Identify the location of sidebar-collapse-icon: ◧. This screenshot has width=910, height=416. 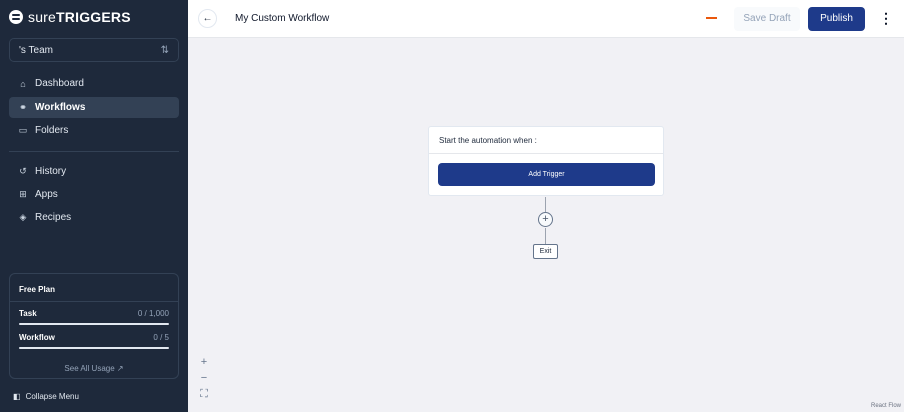
(17, 396).